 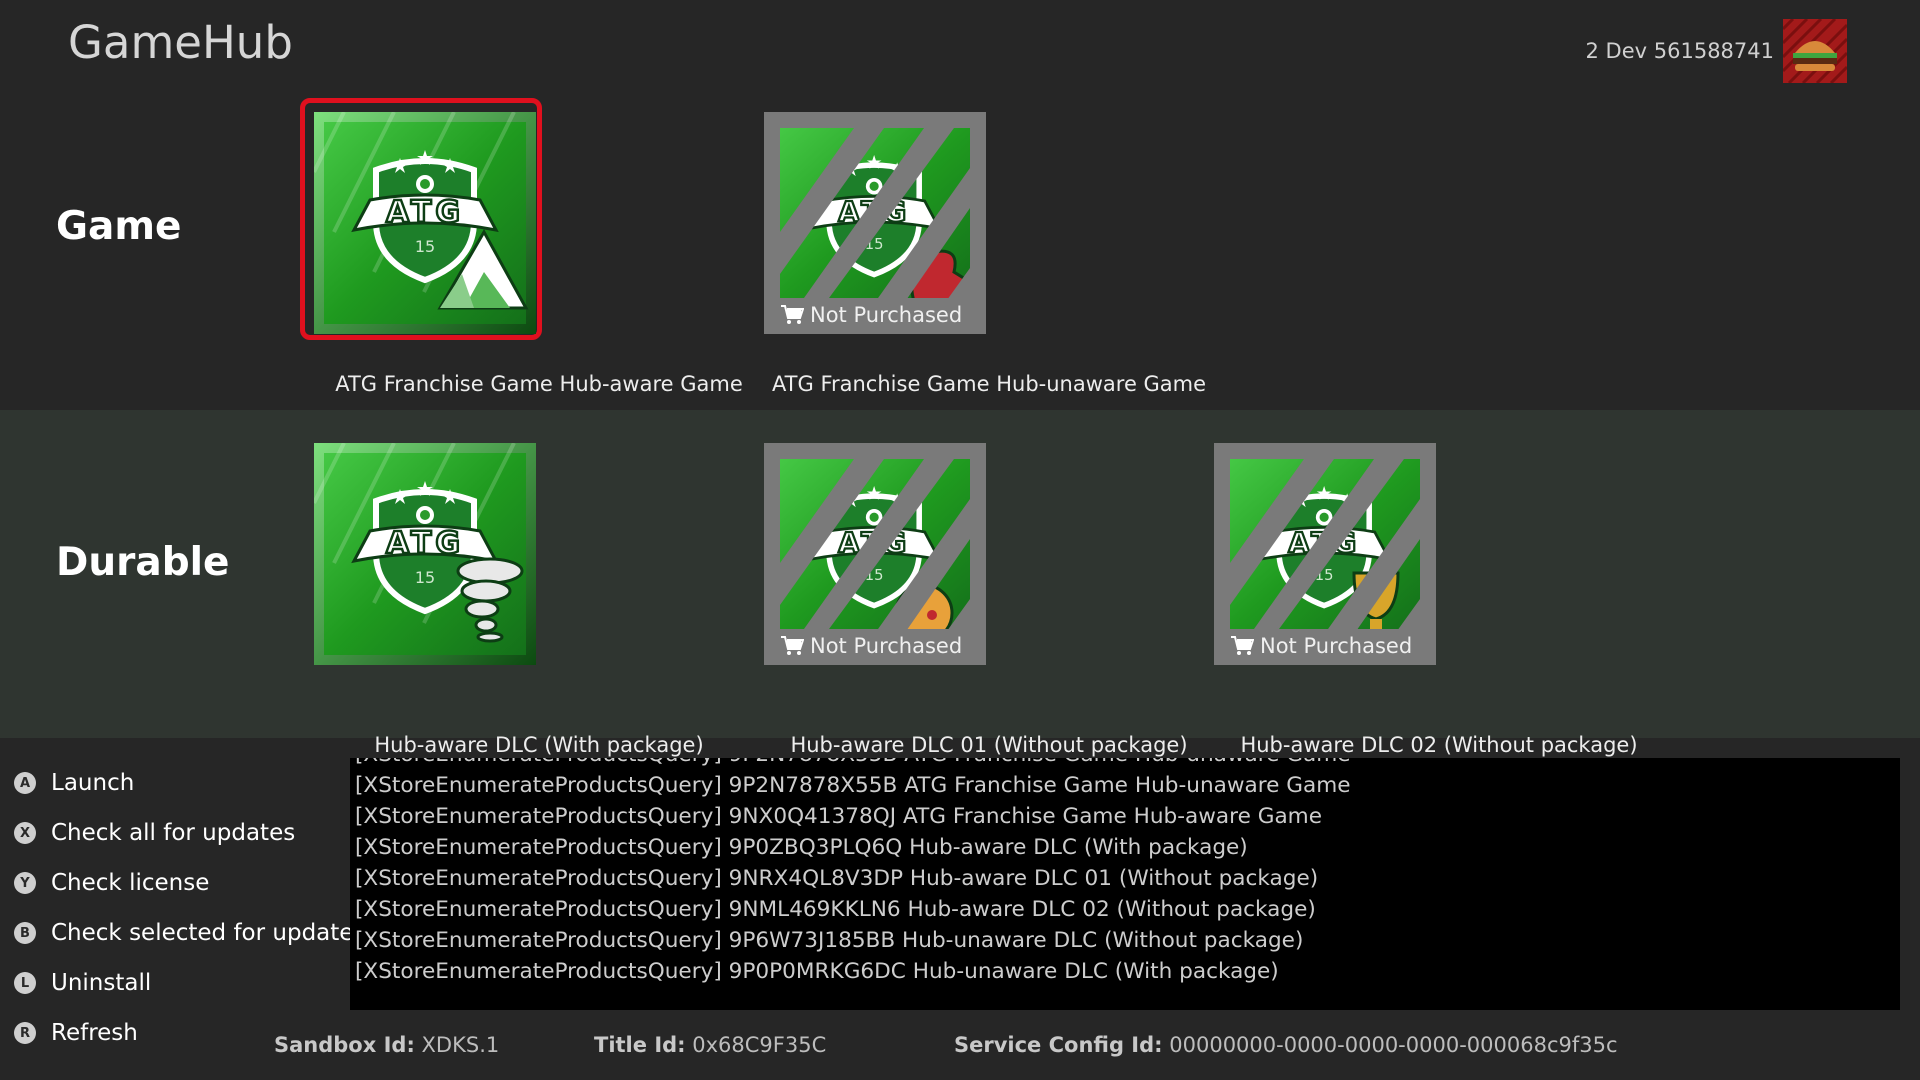 What do you see at coordinates (93, 783) in the screenshot?
I see `launch-label: Launch` at bounding box center [93, 783].